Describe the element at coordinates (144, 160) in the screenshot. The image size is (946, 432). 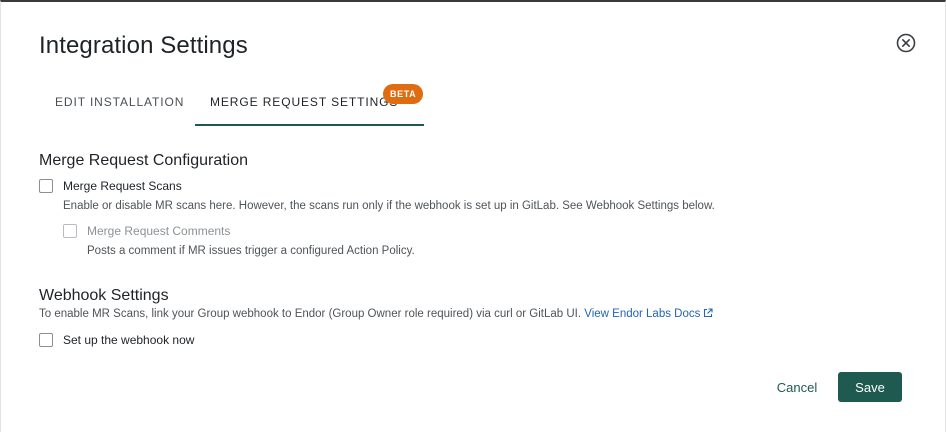
I see `mr-config-heading: Merge Request Configuration` at that location.